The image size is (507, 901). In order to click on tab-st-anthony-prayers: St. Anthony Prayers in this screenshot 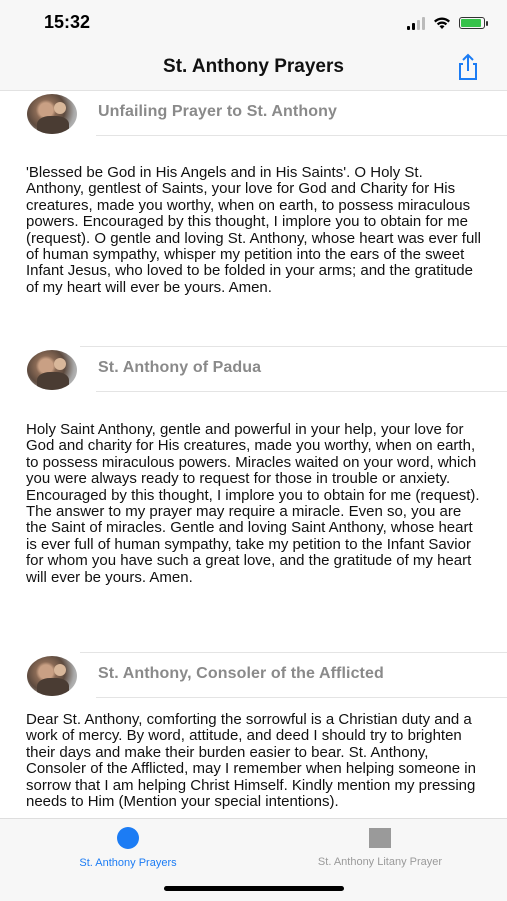, I will do `click(128, 849)`.